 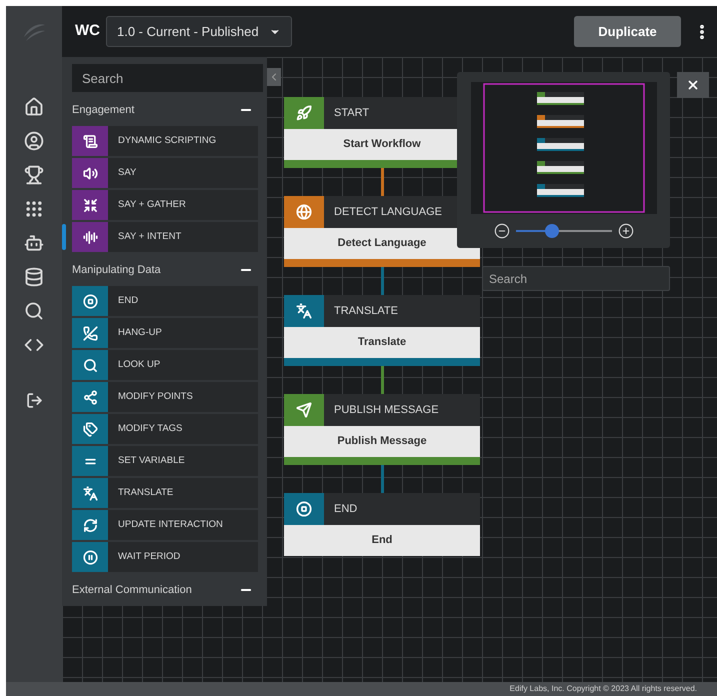 I want to click on section-title: Engagement, so click(x=104, y=110).